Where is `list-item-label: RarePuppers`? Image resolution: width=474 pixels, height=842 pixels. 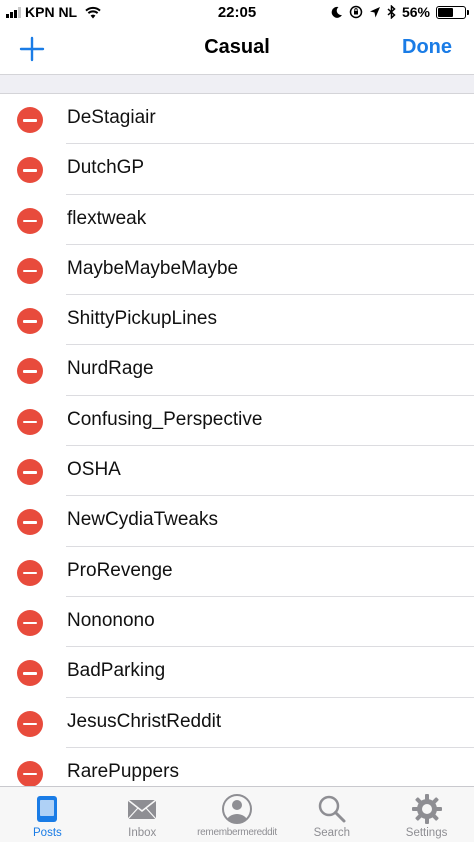 list-item-label: RarePuppers is located at coordinates (123, 771).